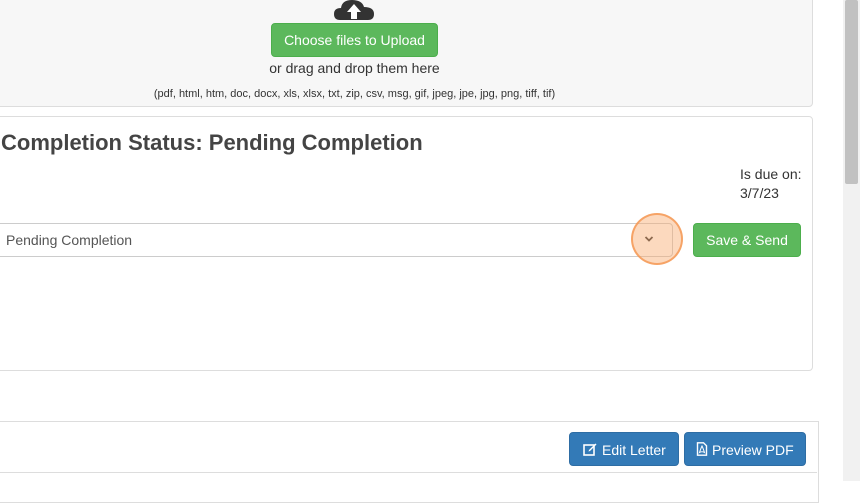 The image size is (860, 503). Describe the element at coordinates (69, 240) in the screenshot. I see `status-select-value: Pending Completion` at that location.